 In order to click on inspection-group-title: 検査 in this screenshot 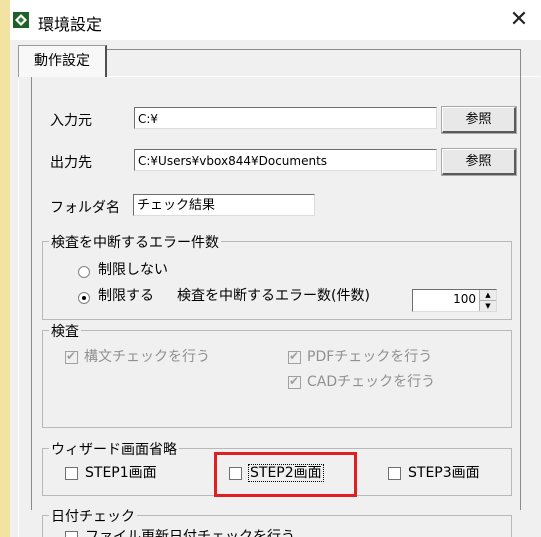, I will do `click(65, 331)`.